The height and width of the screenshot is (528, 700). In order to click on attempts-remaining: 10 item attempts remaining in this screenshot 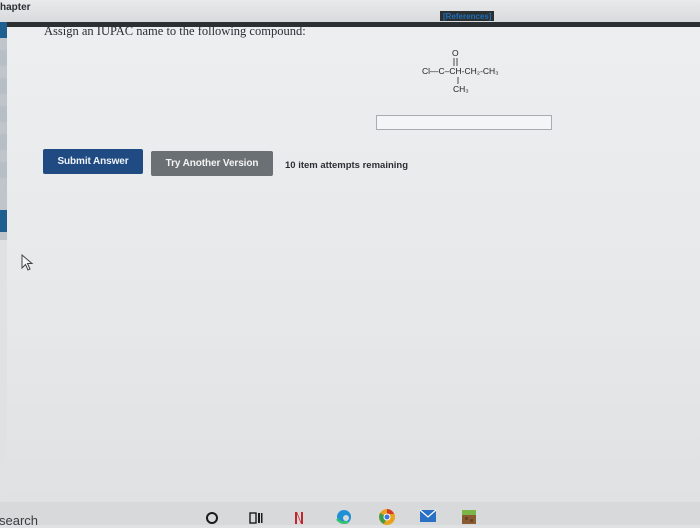, I will do `click(347, 165)`.